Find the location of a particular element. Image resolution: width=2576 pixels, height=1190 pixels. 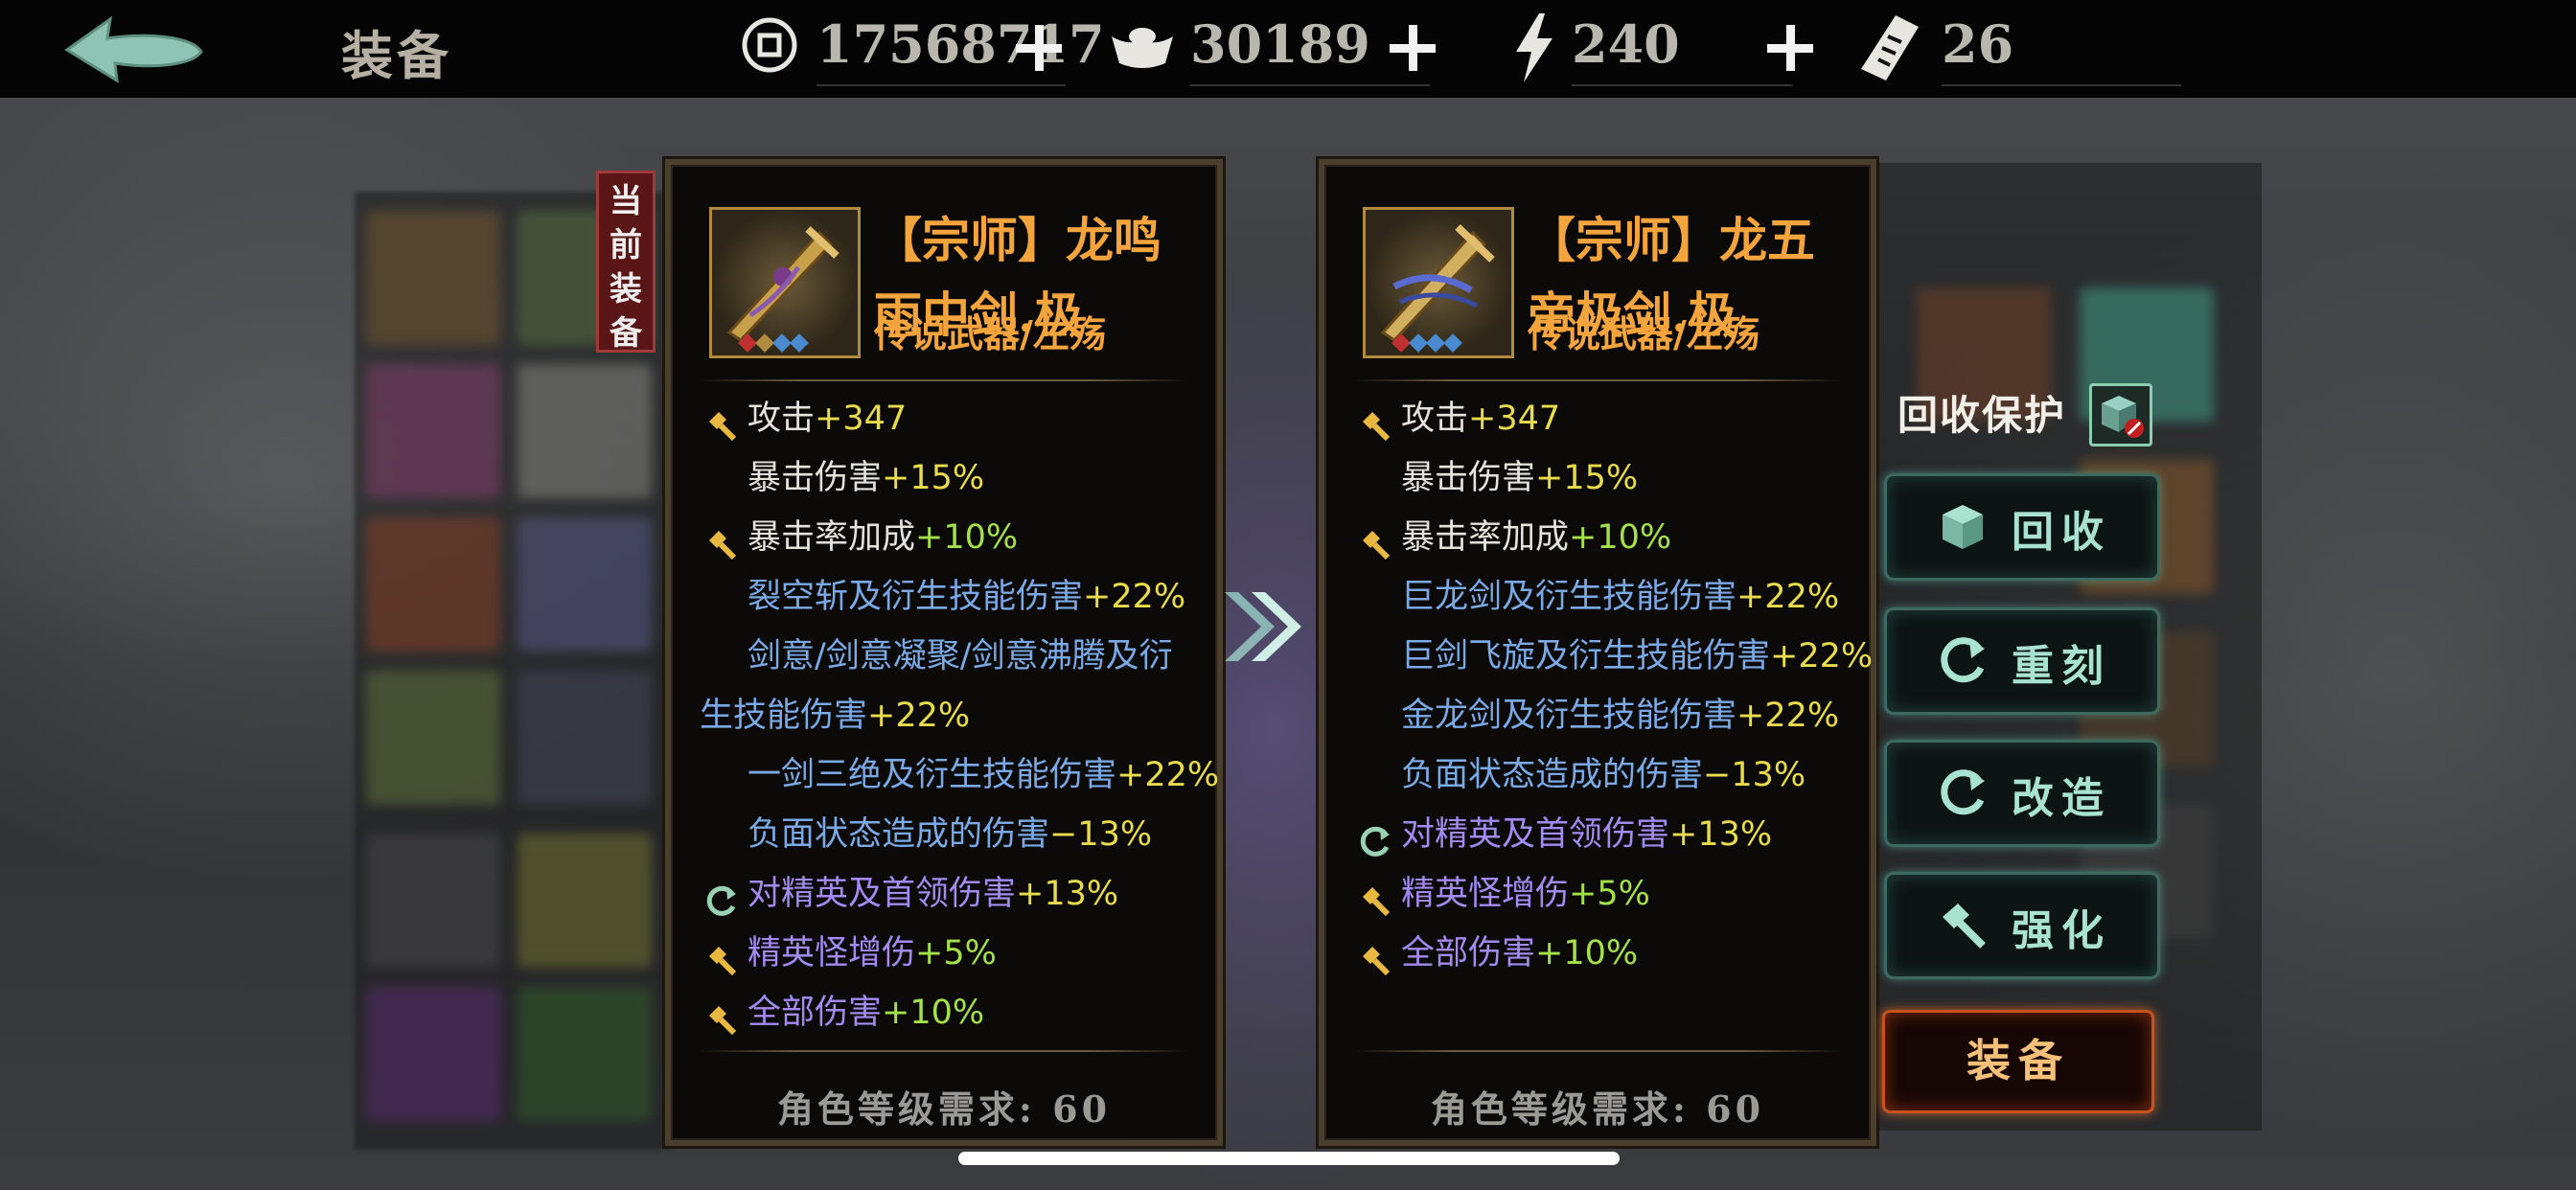

stat-row: 巨剑飞旋及衍生技能伤害+22% is located at coordinates (1599, 656).